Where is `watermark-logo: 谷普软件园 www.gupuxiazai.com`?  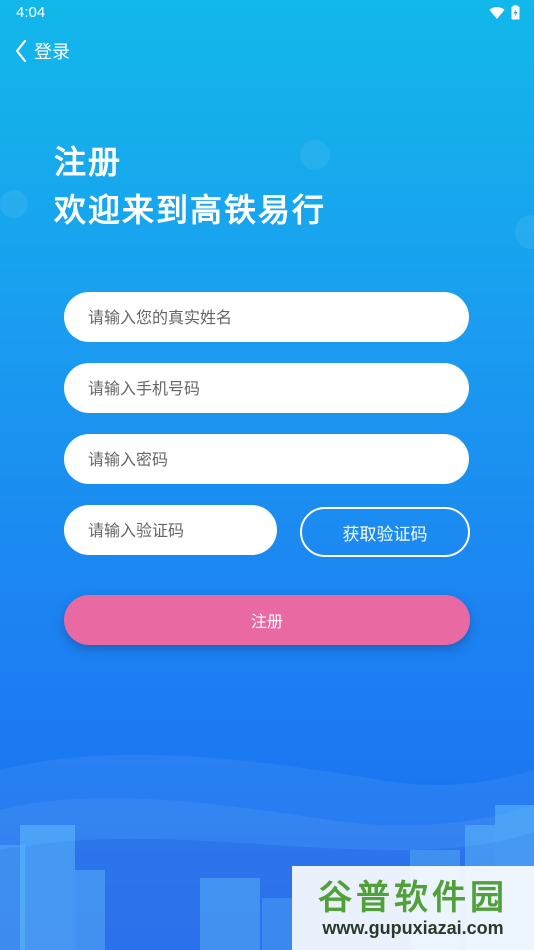
watermark-logo: 谷普软件园 www.gupuxiazai.com is located at coordinates (413, 908).